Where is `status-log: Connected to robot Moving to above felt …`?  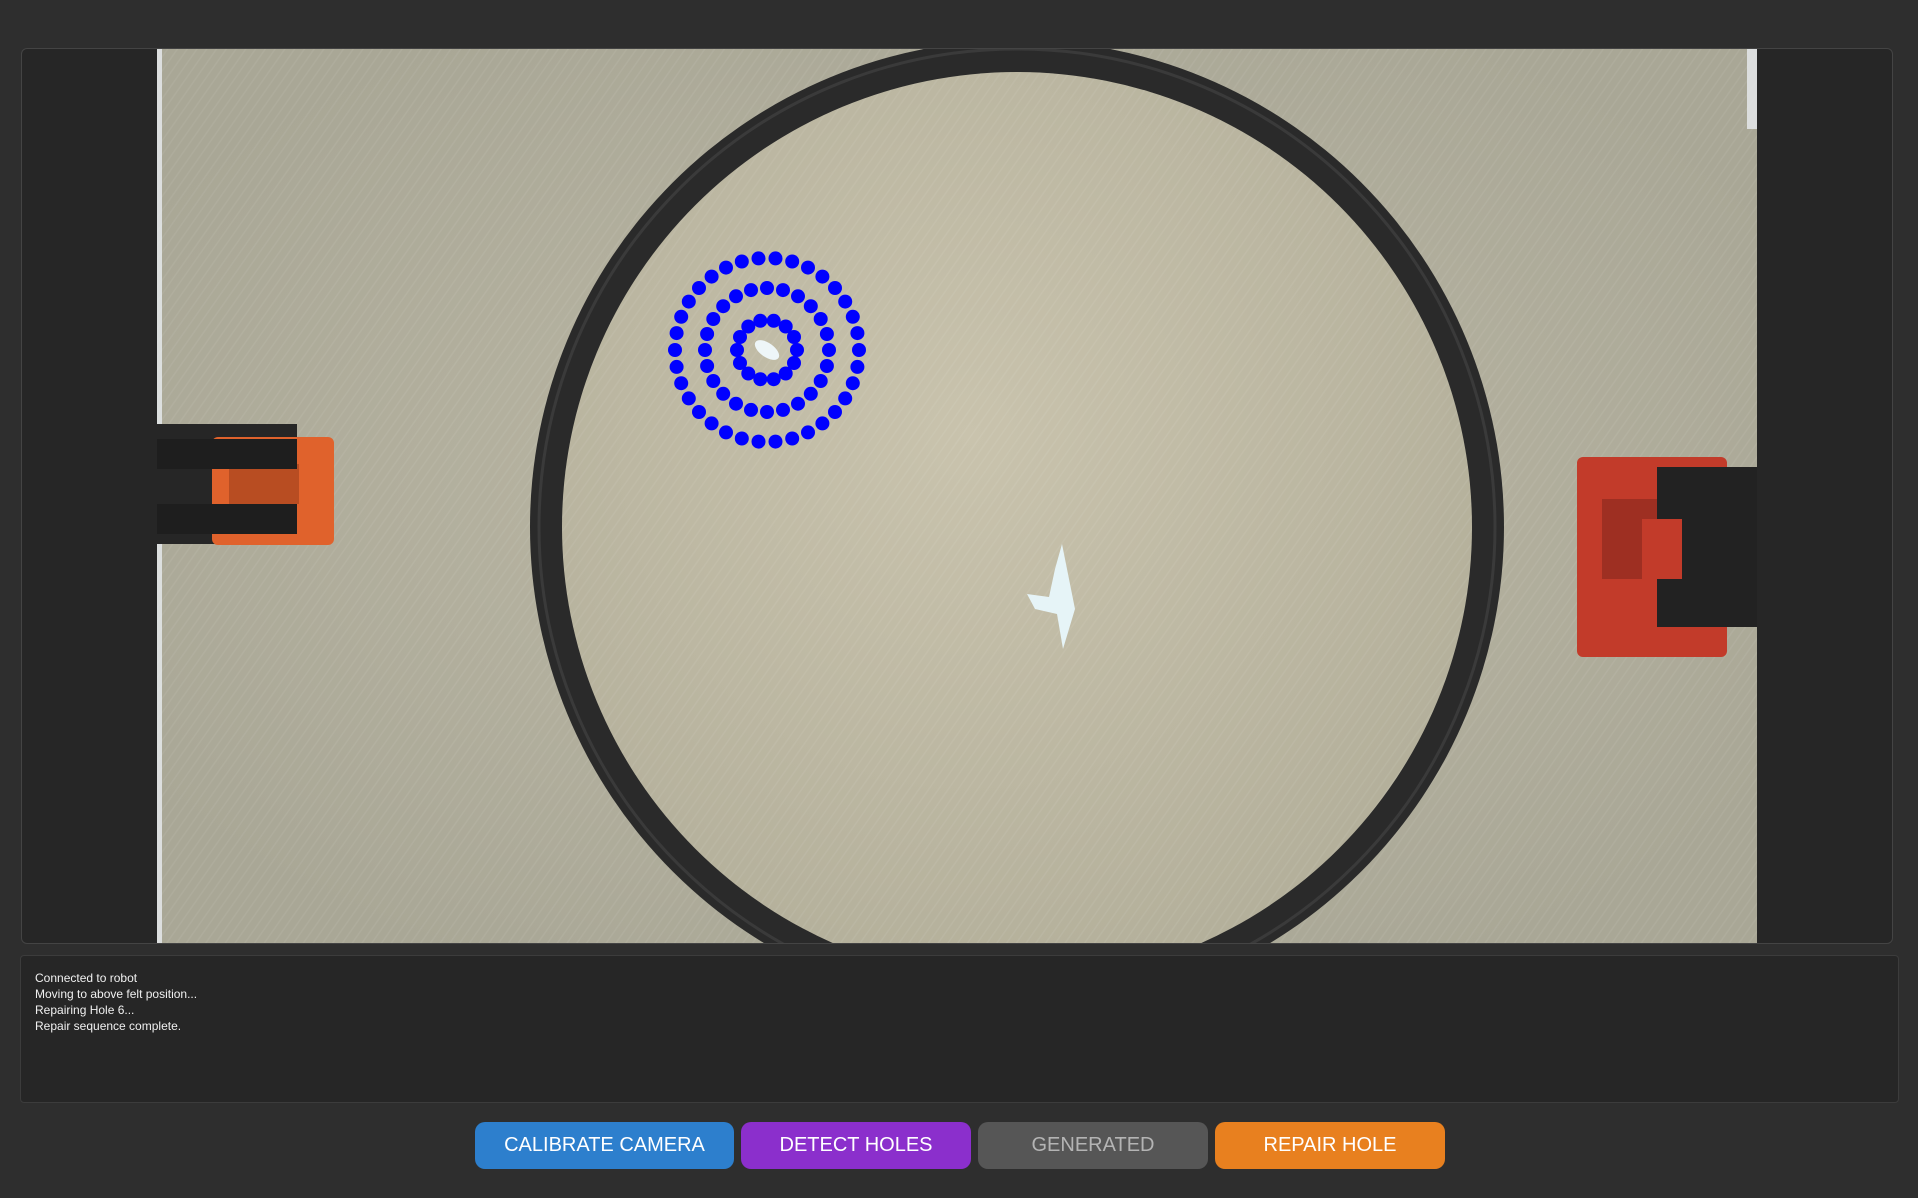
status-log: Connected to robot Moving to above felt … is located at coordinates (959, 1029).